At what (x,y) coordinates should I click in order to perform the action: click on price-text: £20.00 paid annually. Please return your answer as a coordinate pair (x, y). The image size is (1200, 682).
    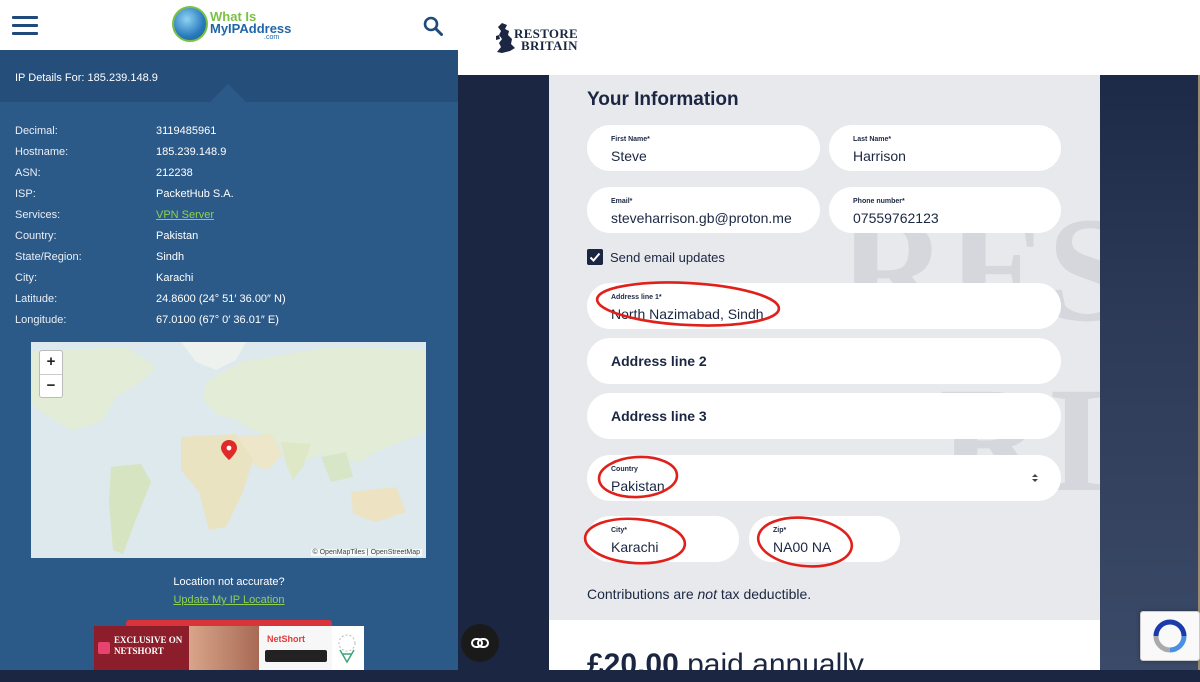
    Looking at the image, I should click on (725, 665).